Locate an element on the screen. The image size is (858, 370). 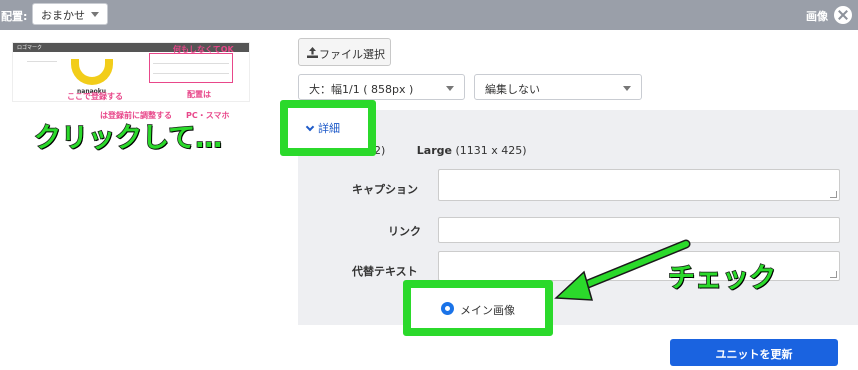
annotation-arrow is located at coordinates (622, 270).